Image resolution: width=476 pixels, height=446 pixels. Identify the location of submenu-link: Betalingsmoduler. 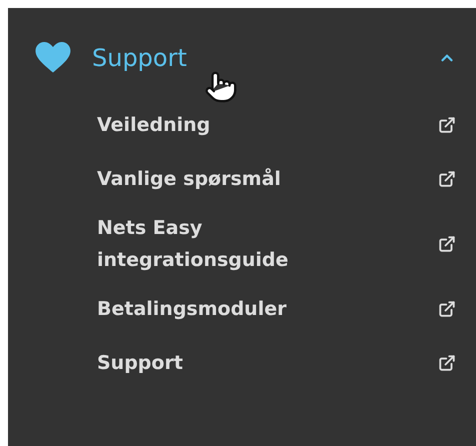
(276, 309).